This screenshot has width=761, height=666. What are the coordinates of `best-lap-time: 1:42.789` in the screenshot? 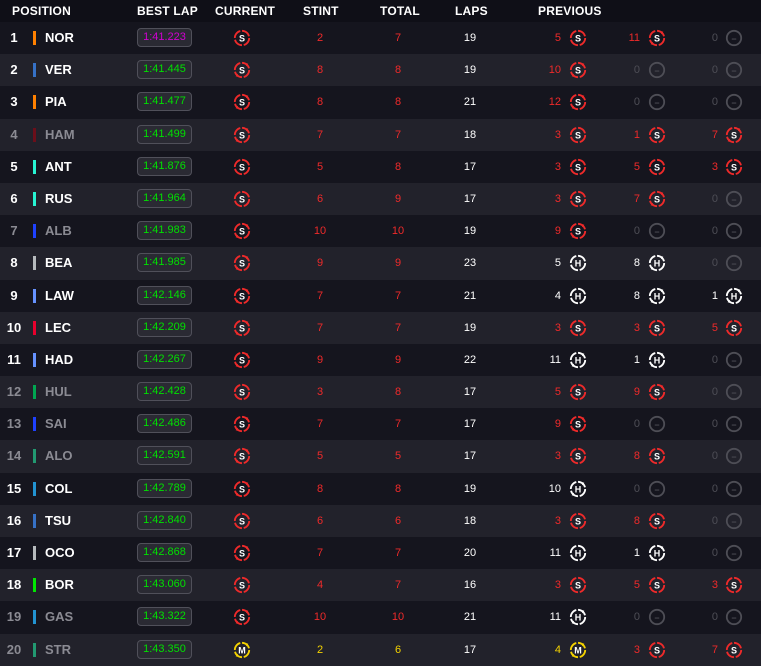 It's located at (164, 488).